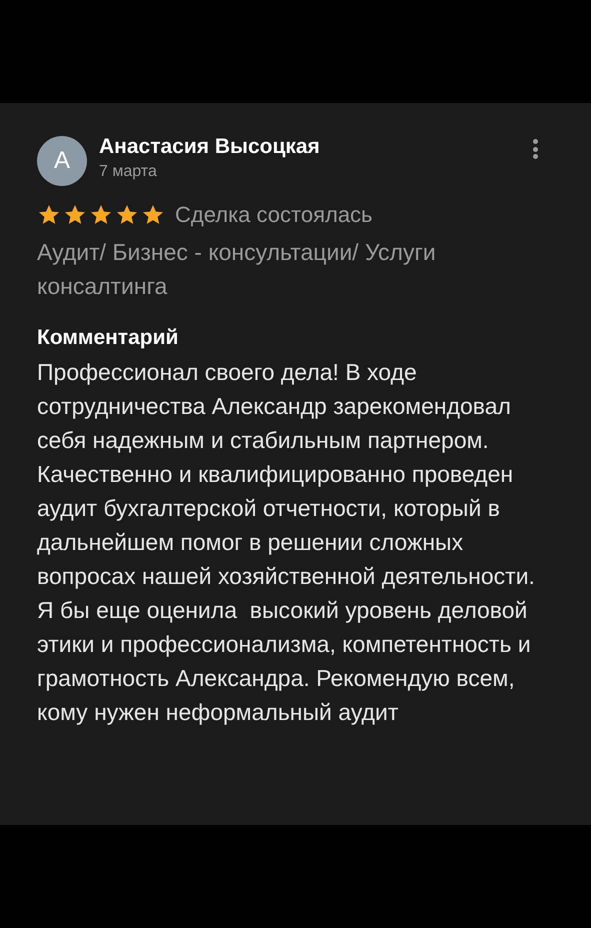 This screenshot has width=591, height=928. What do you see at coordinates (108, 338) in the screenshot?
I see `comment-heading: Комментарий` at bounding box center [108, 338].